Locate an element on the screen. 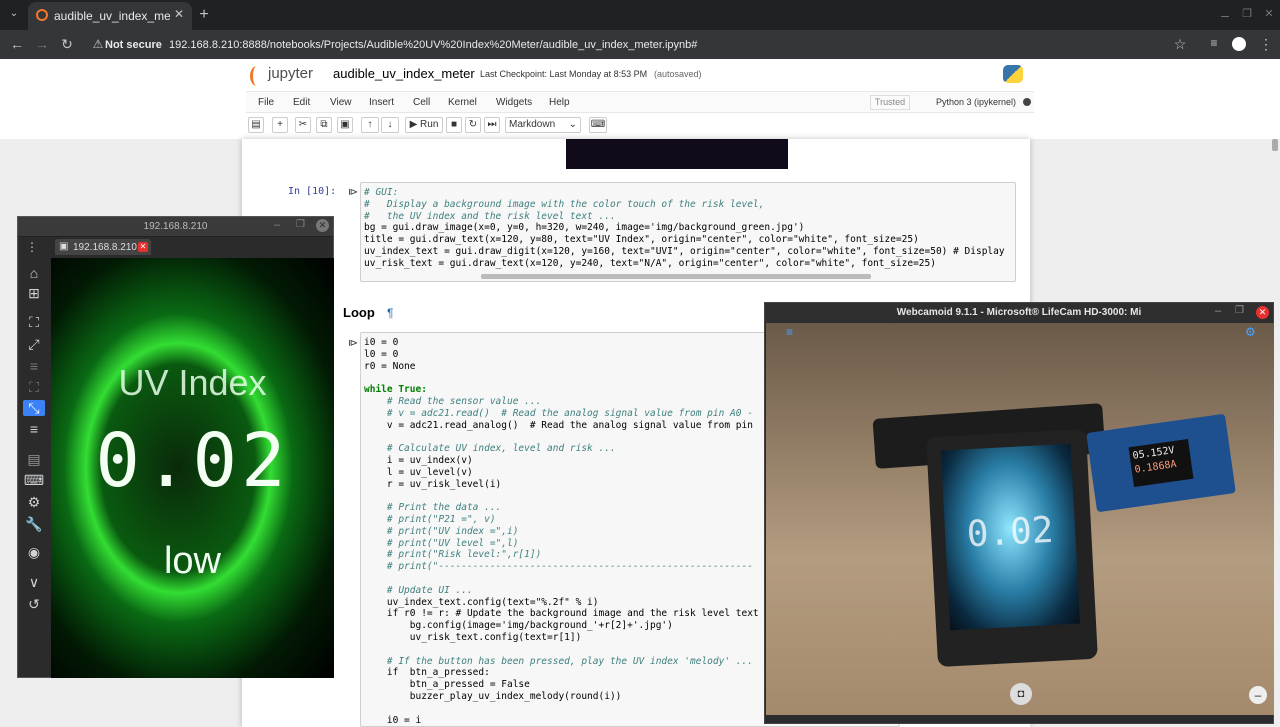  screen-icon: ▤ is located at coordinates (34, 459).